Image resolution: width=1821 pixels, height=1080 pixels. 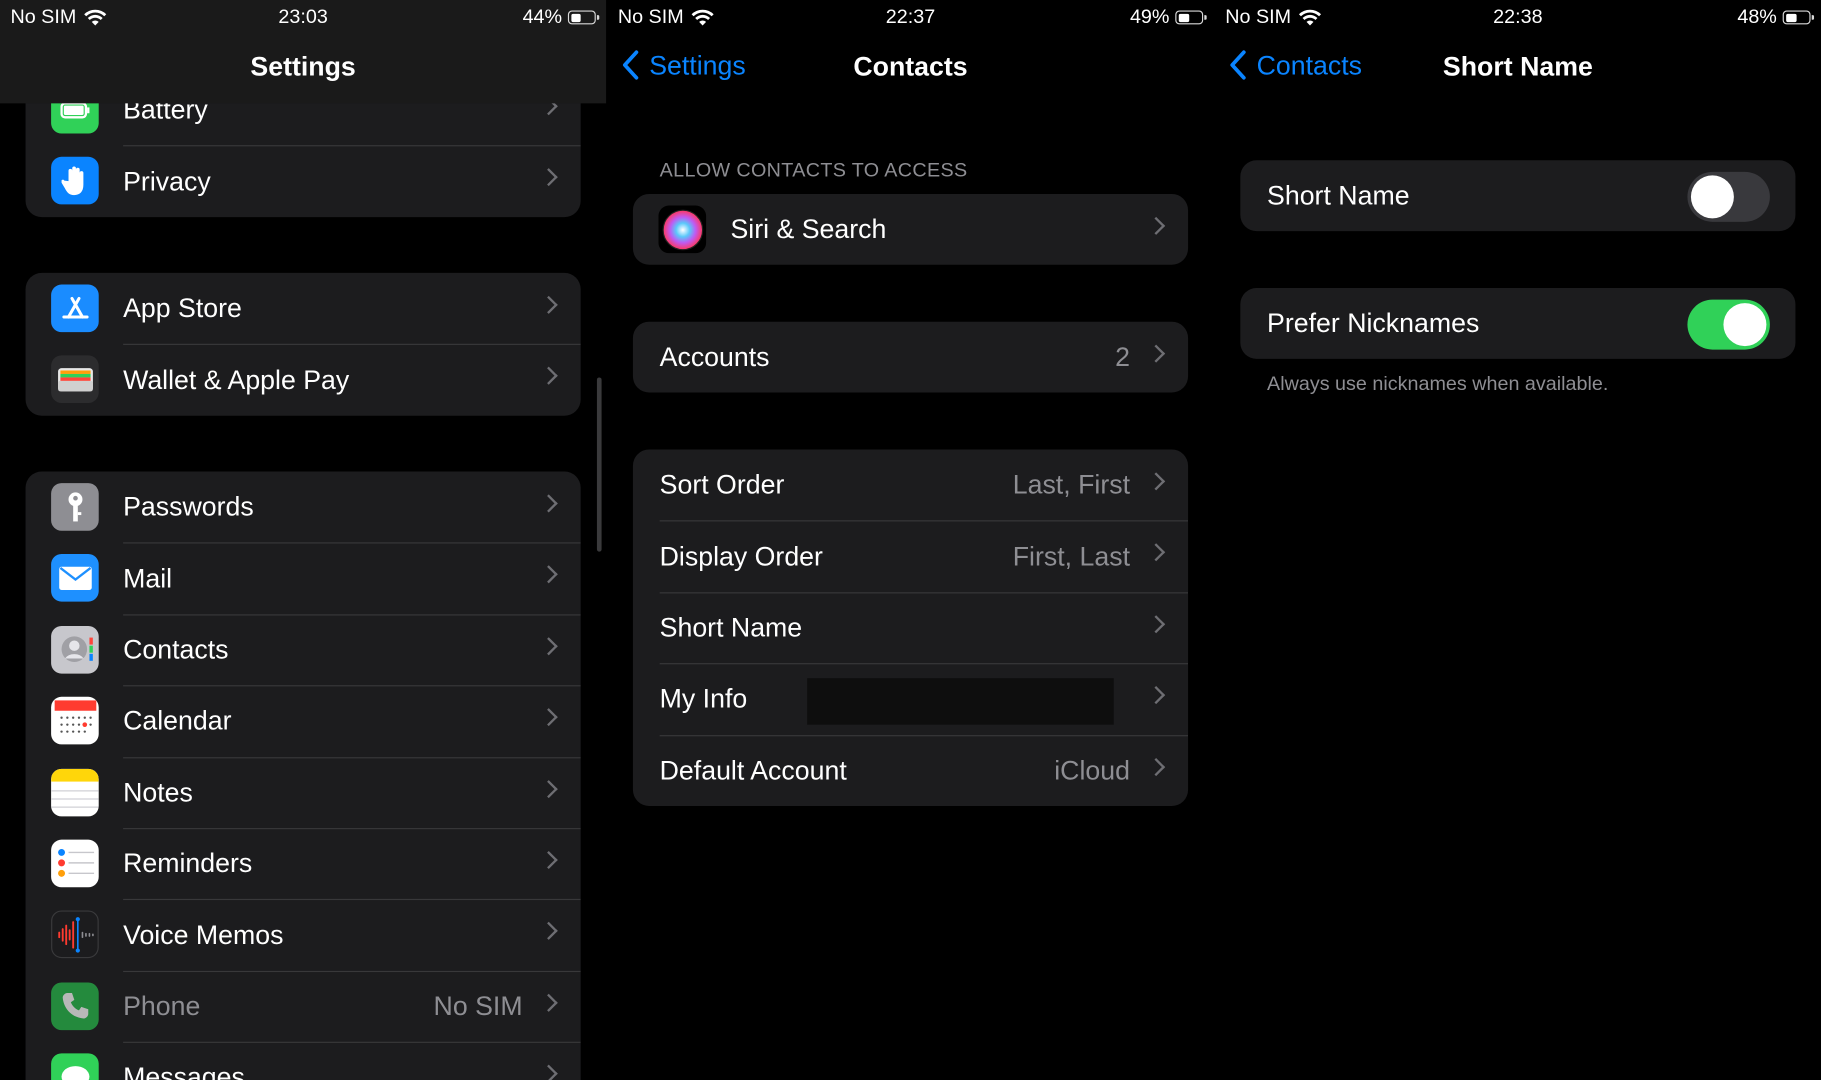 I want to click on accounts-group: Accounts 2, so click(x=910, y=357).